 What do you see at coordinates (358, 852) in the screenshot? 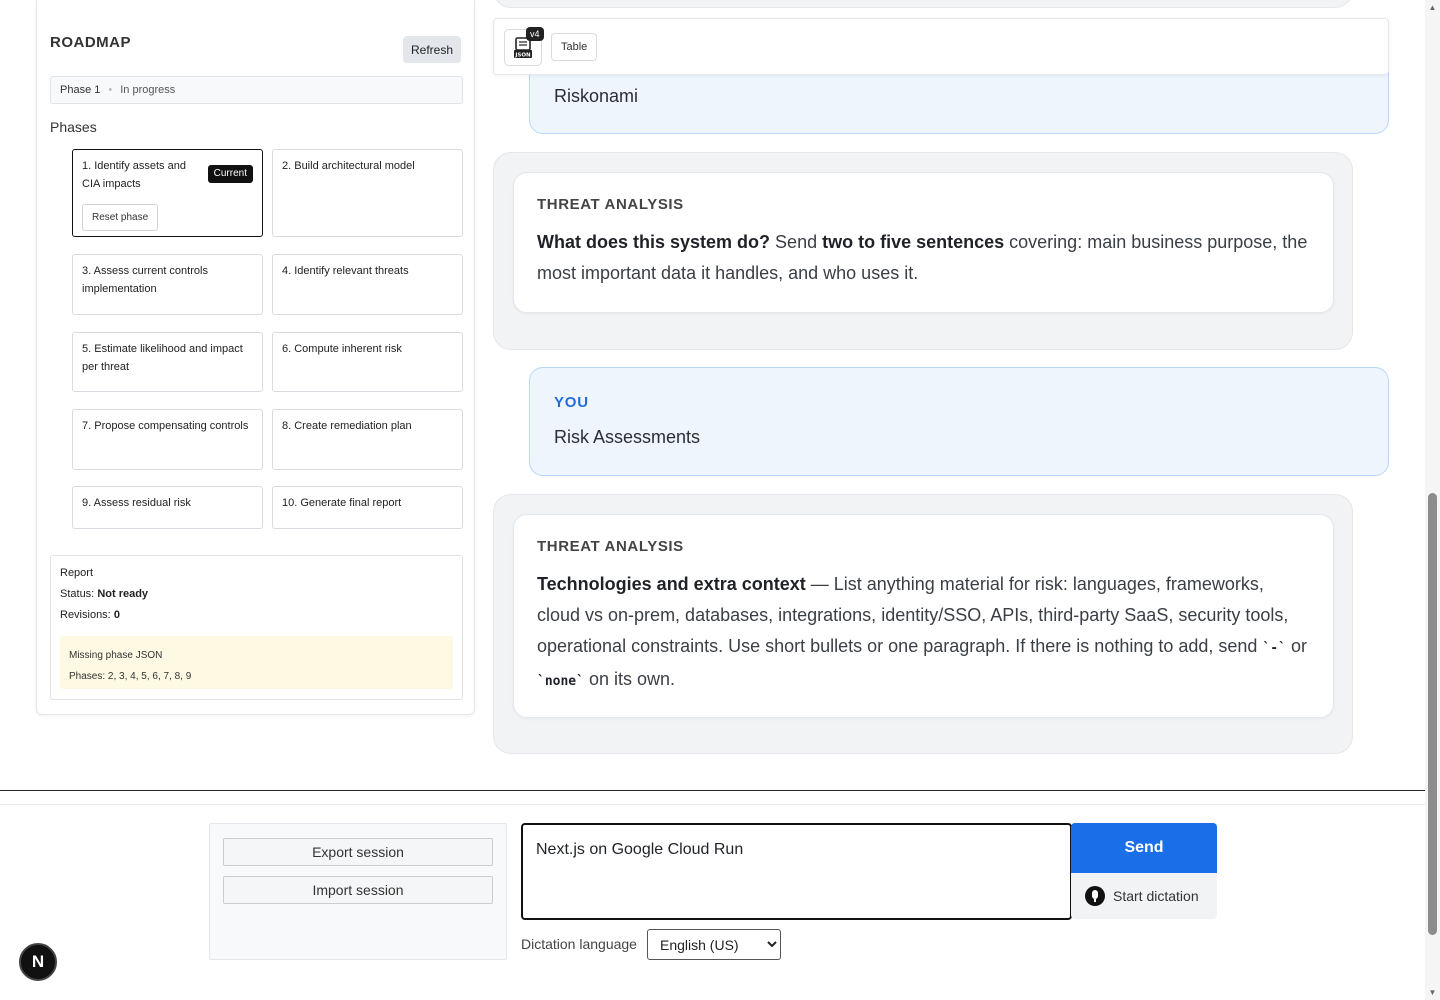
I see `export-session-button: Export session` at bounding box center [358, 852].